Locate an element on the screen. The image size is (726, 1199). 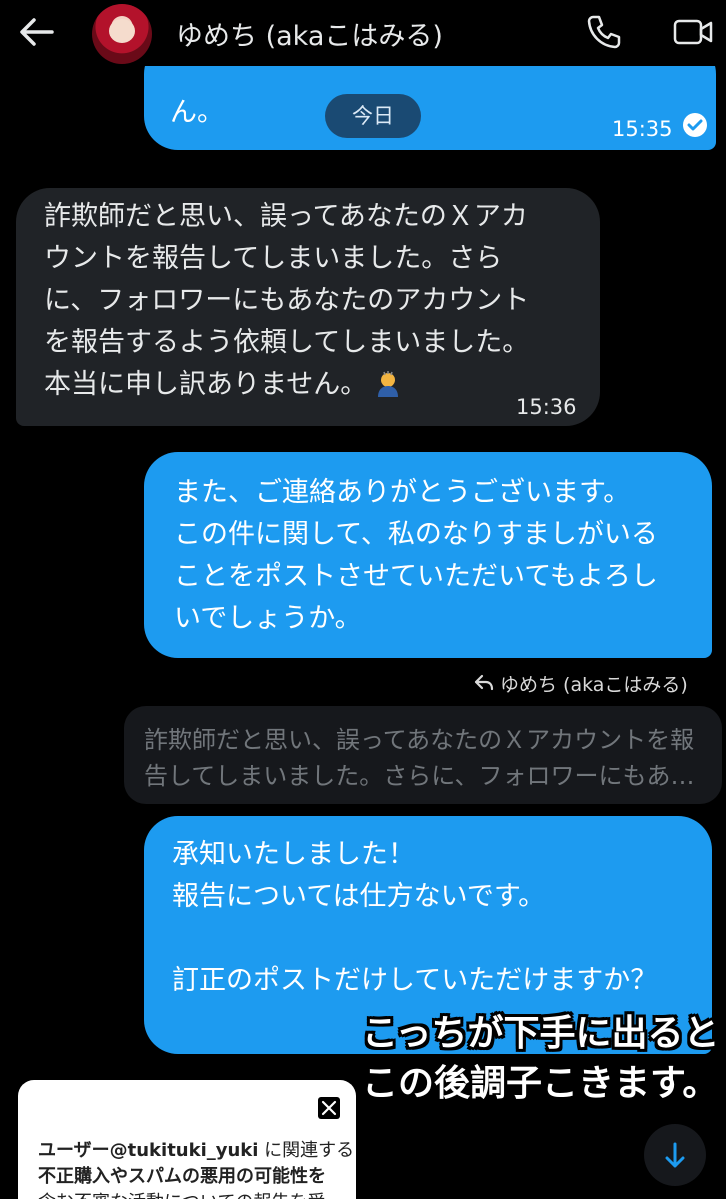
card-user-handle: ユーザー@tukituki_yuki is located at coordinates (148, 1150).